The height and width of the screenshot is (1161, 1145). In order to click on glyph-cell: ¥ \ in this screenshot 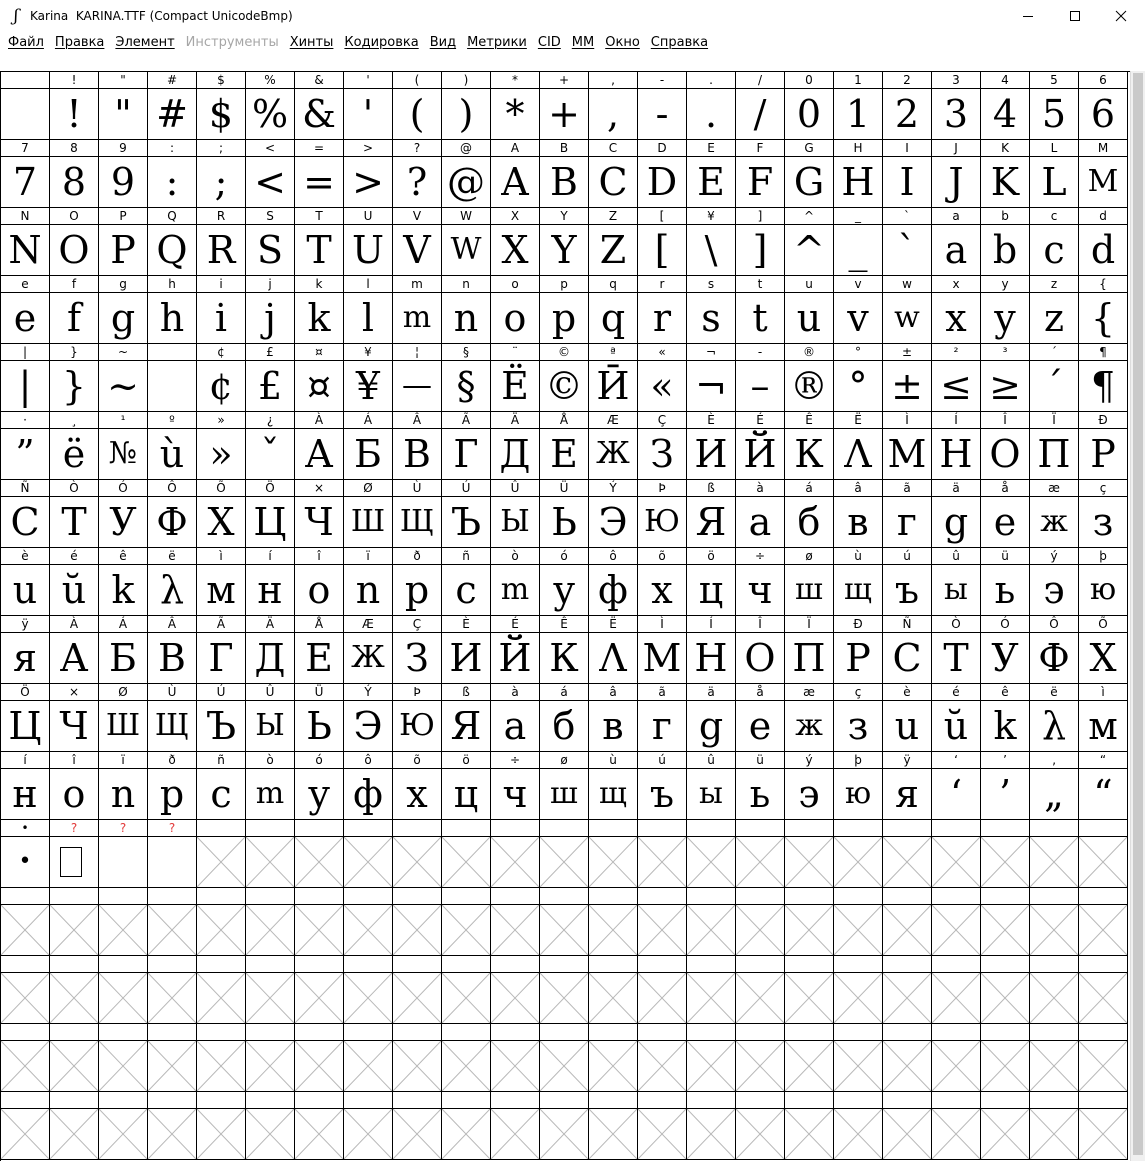, I will do `click(711, 242)`.